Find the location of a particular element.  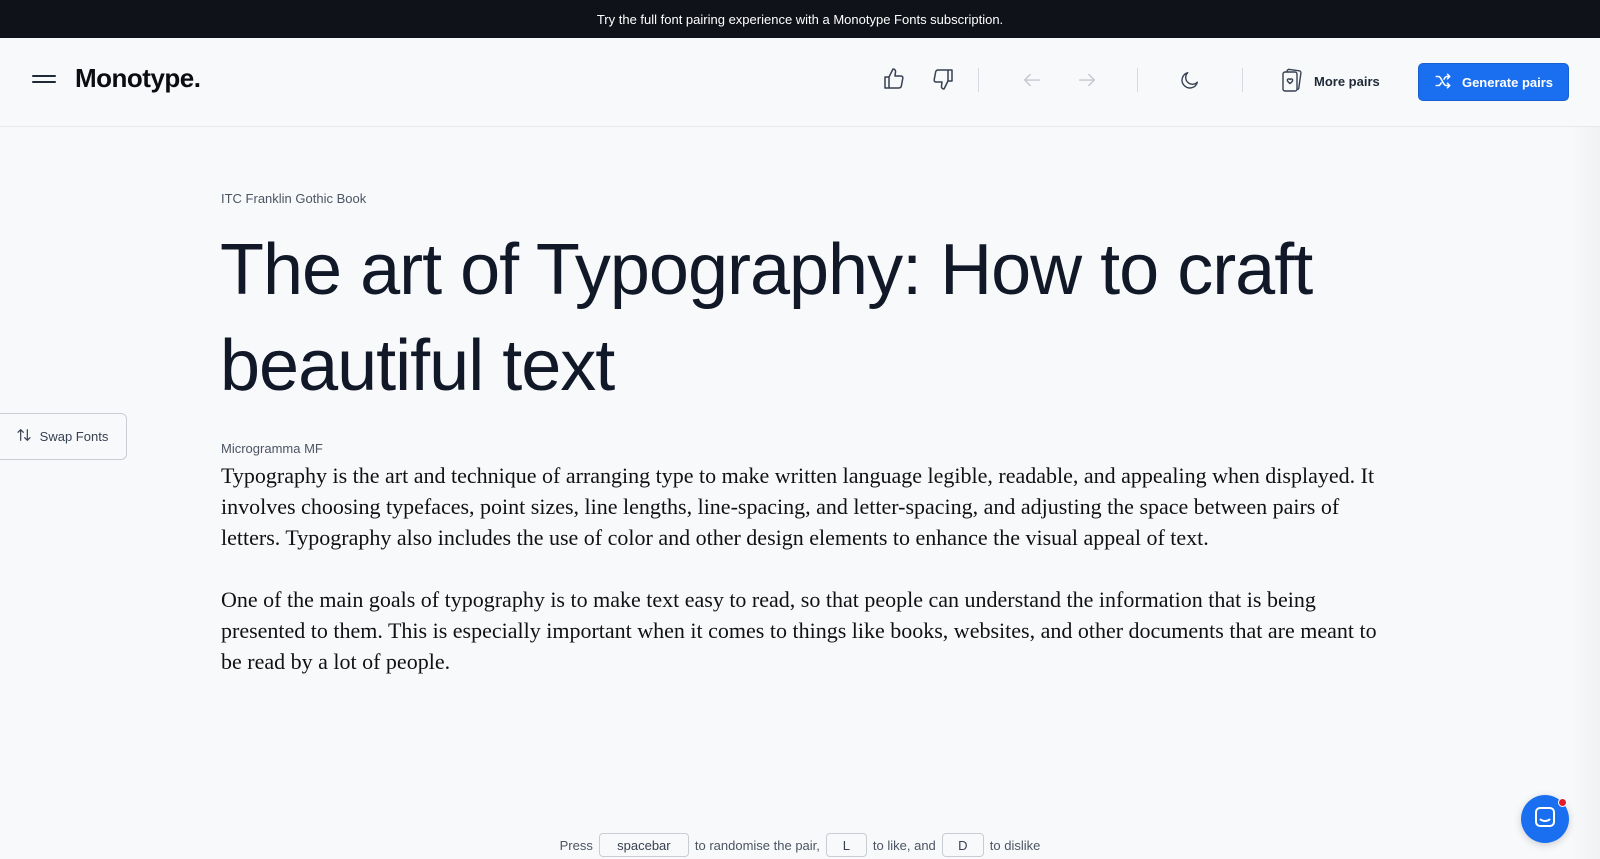

hint-text: to randomise the pair, is located at coordinates (757, 845).